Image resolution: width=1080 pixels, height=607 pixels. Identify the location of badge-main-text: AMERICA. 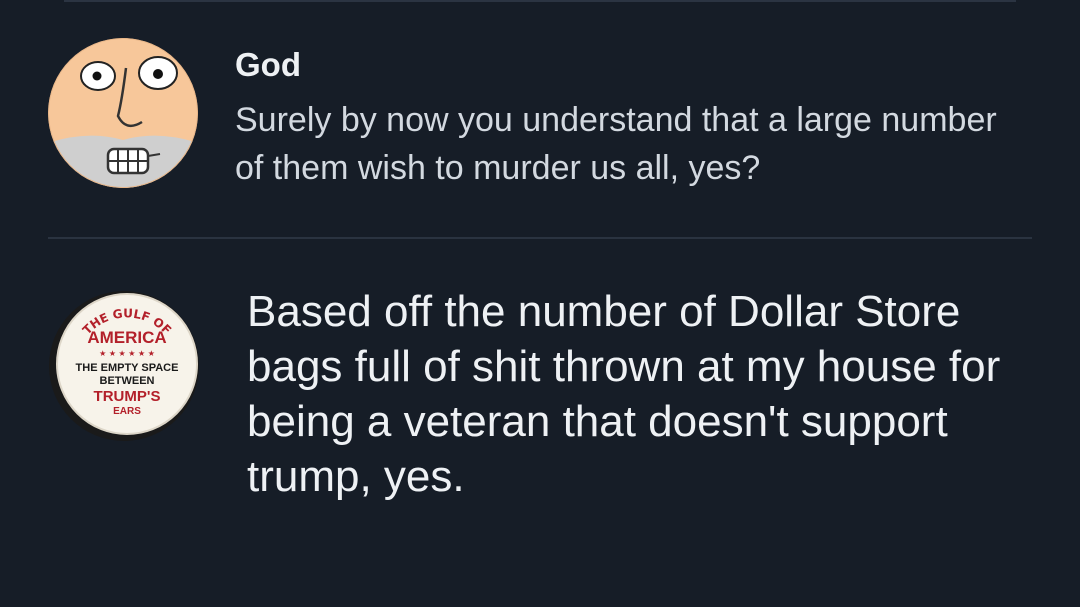
(126, 337).